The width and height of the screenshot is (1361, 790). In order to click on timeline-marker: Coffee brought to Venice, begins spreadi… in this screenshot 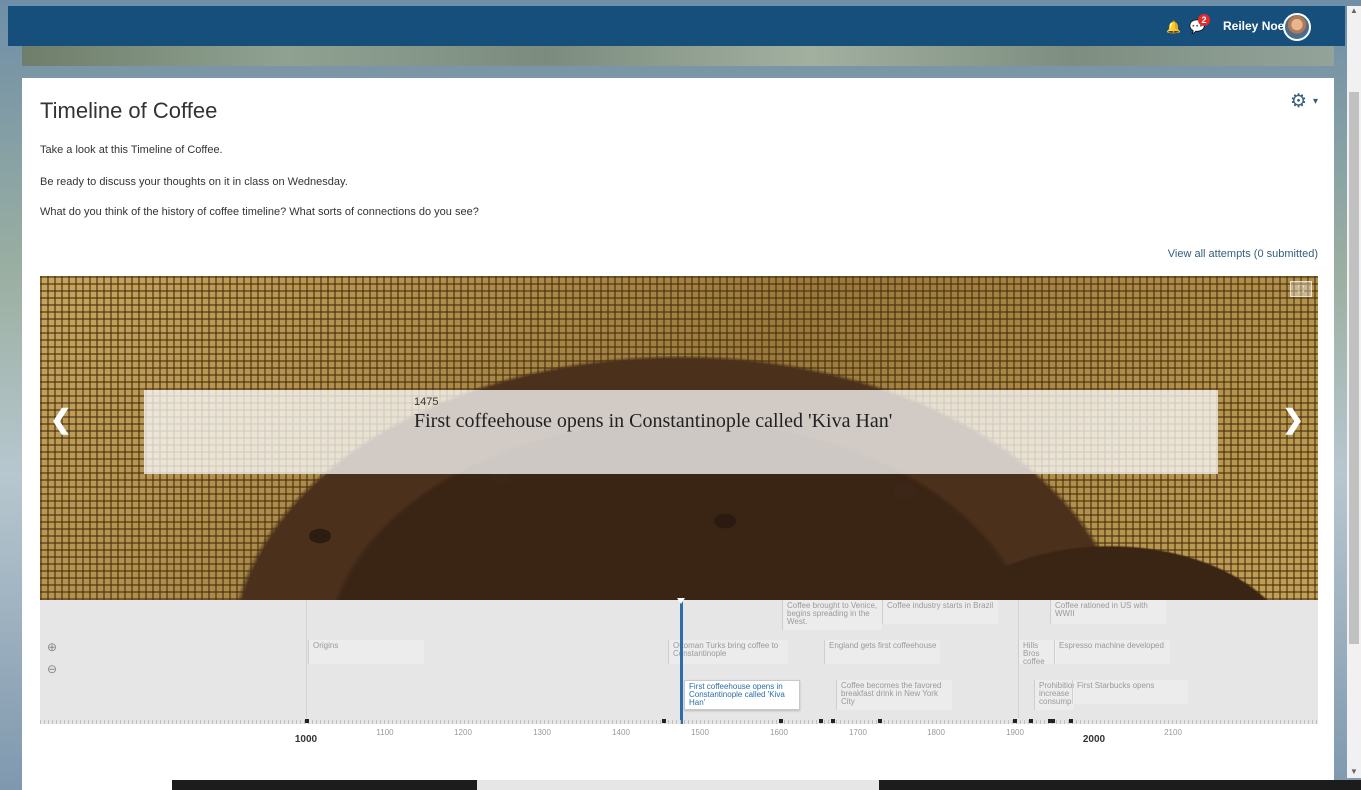, I will do `click(832, 615)`.